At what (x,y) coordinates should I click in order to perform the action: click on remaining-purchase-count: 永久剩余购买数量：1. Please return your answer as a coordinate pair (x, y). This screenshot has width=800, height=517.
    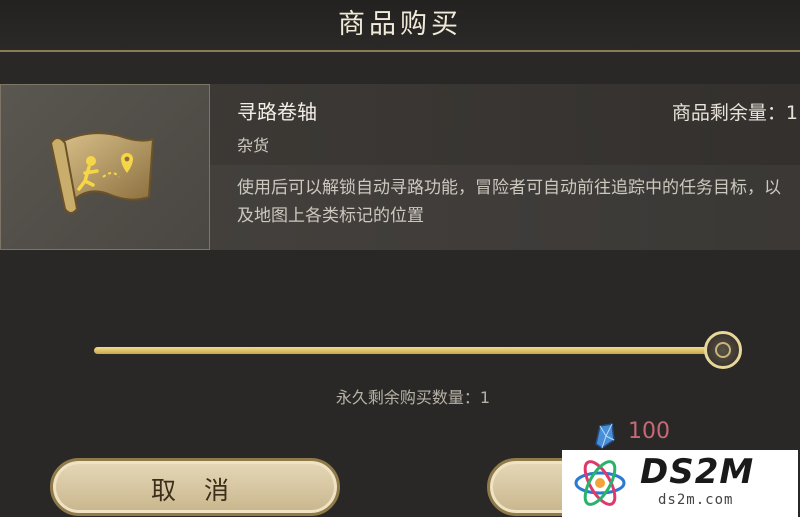
    Looking at the image, I should click on (413, 397).